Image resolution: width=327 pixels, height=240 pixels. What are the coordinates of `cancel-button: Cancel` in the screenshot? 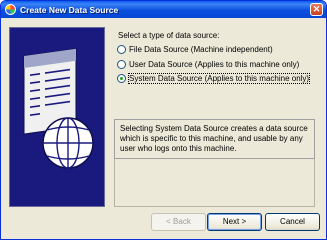 It's located at (292, 222).